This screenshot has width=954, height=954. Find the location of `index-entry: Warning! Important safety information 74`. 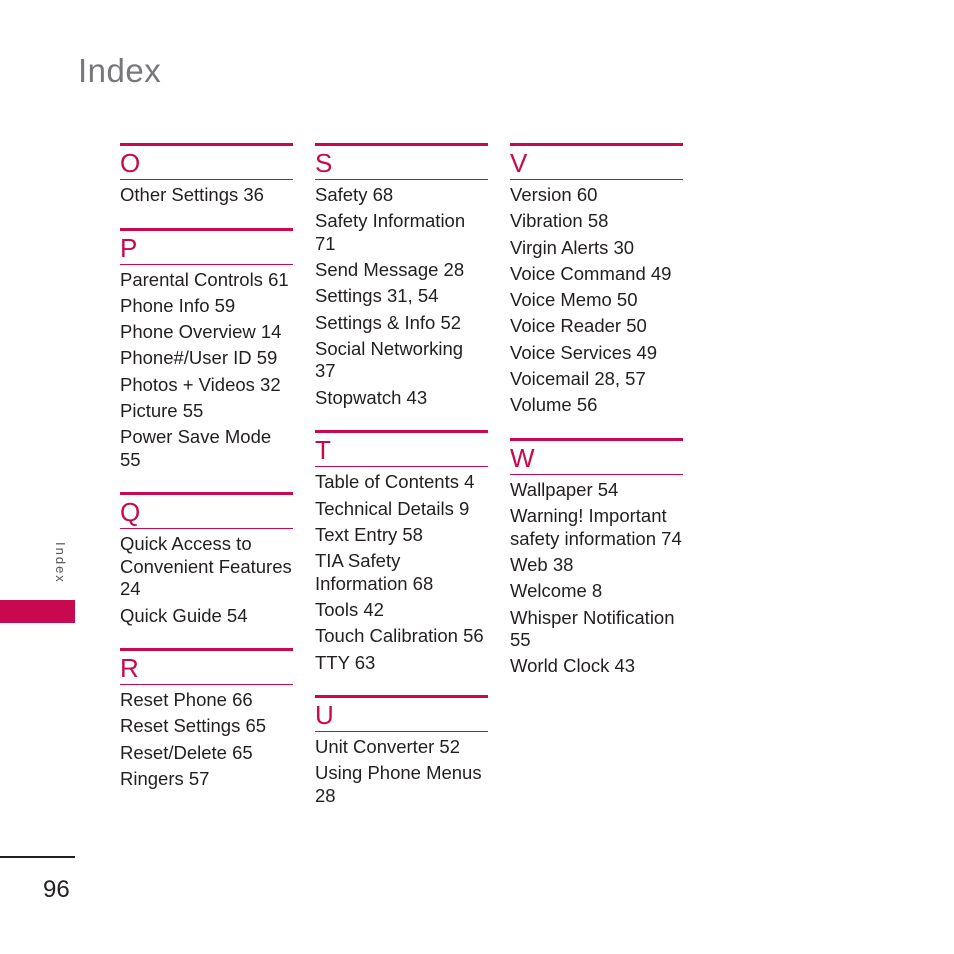

index-entry: Warning! Important safety information 74 is located at coordinates (596, 527).